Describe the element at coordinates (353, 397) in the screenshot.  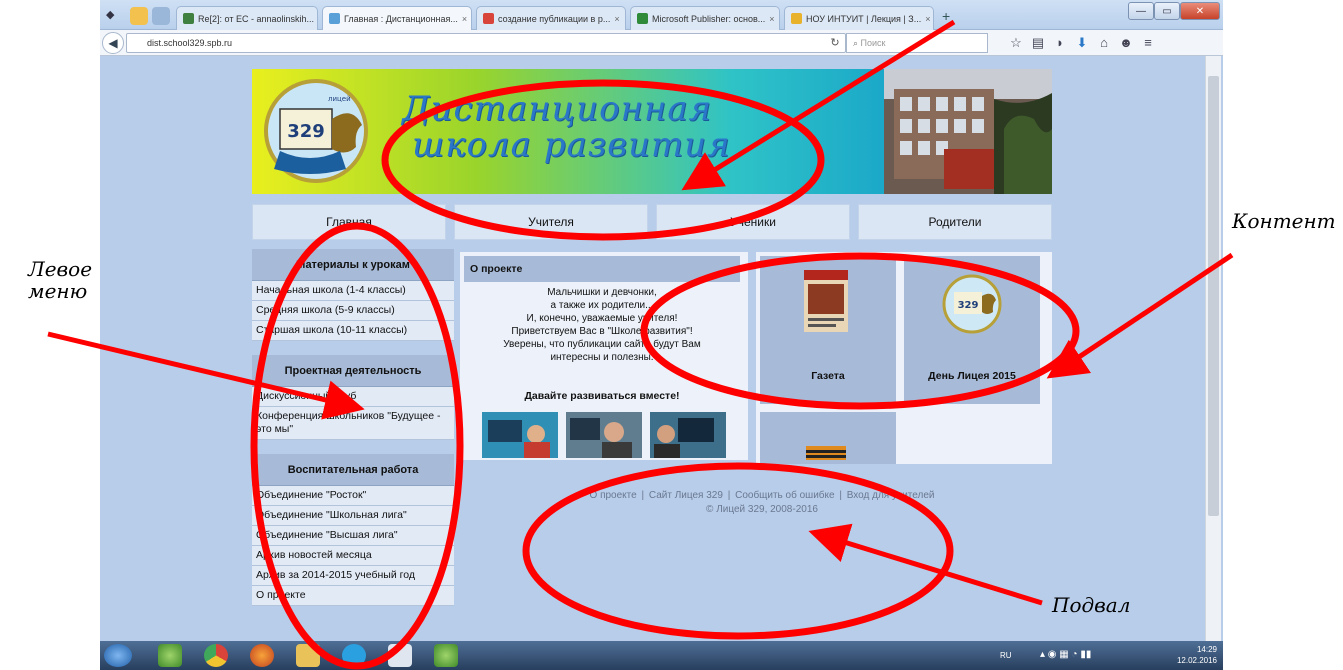
I see `menu-item: Дискуссионный клуб` at that location.